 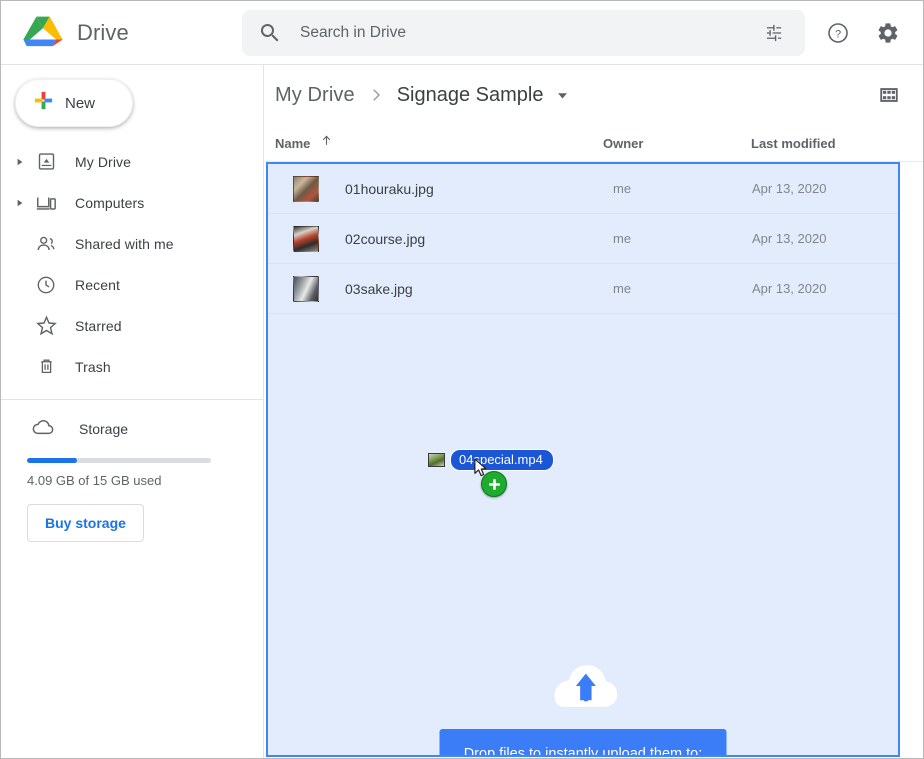 I want to click on computers-icon, so click(x=46, y=203).